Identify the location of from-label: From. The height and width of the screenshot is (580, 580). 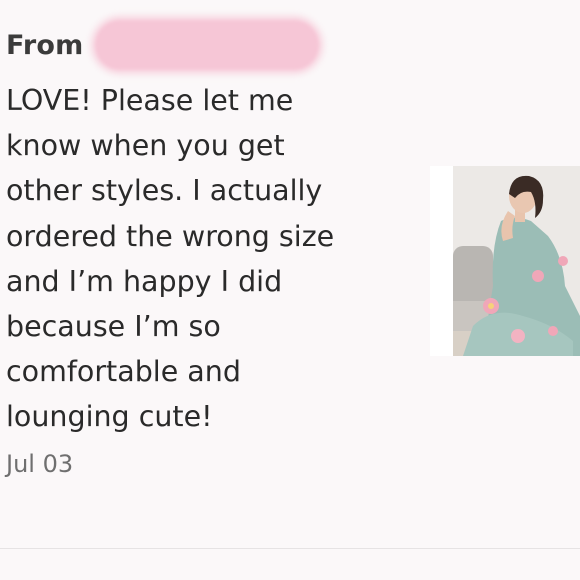
(45, 45).